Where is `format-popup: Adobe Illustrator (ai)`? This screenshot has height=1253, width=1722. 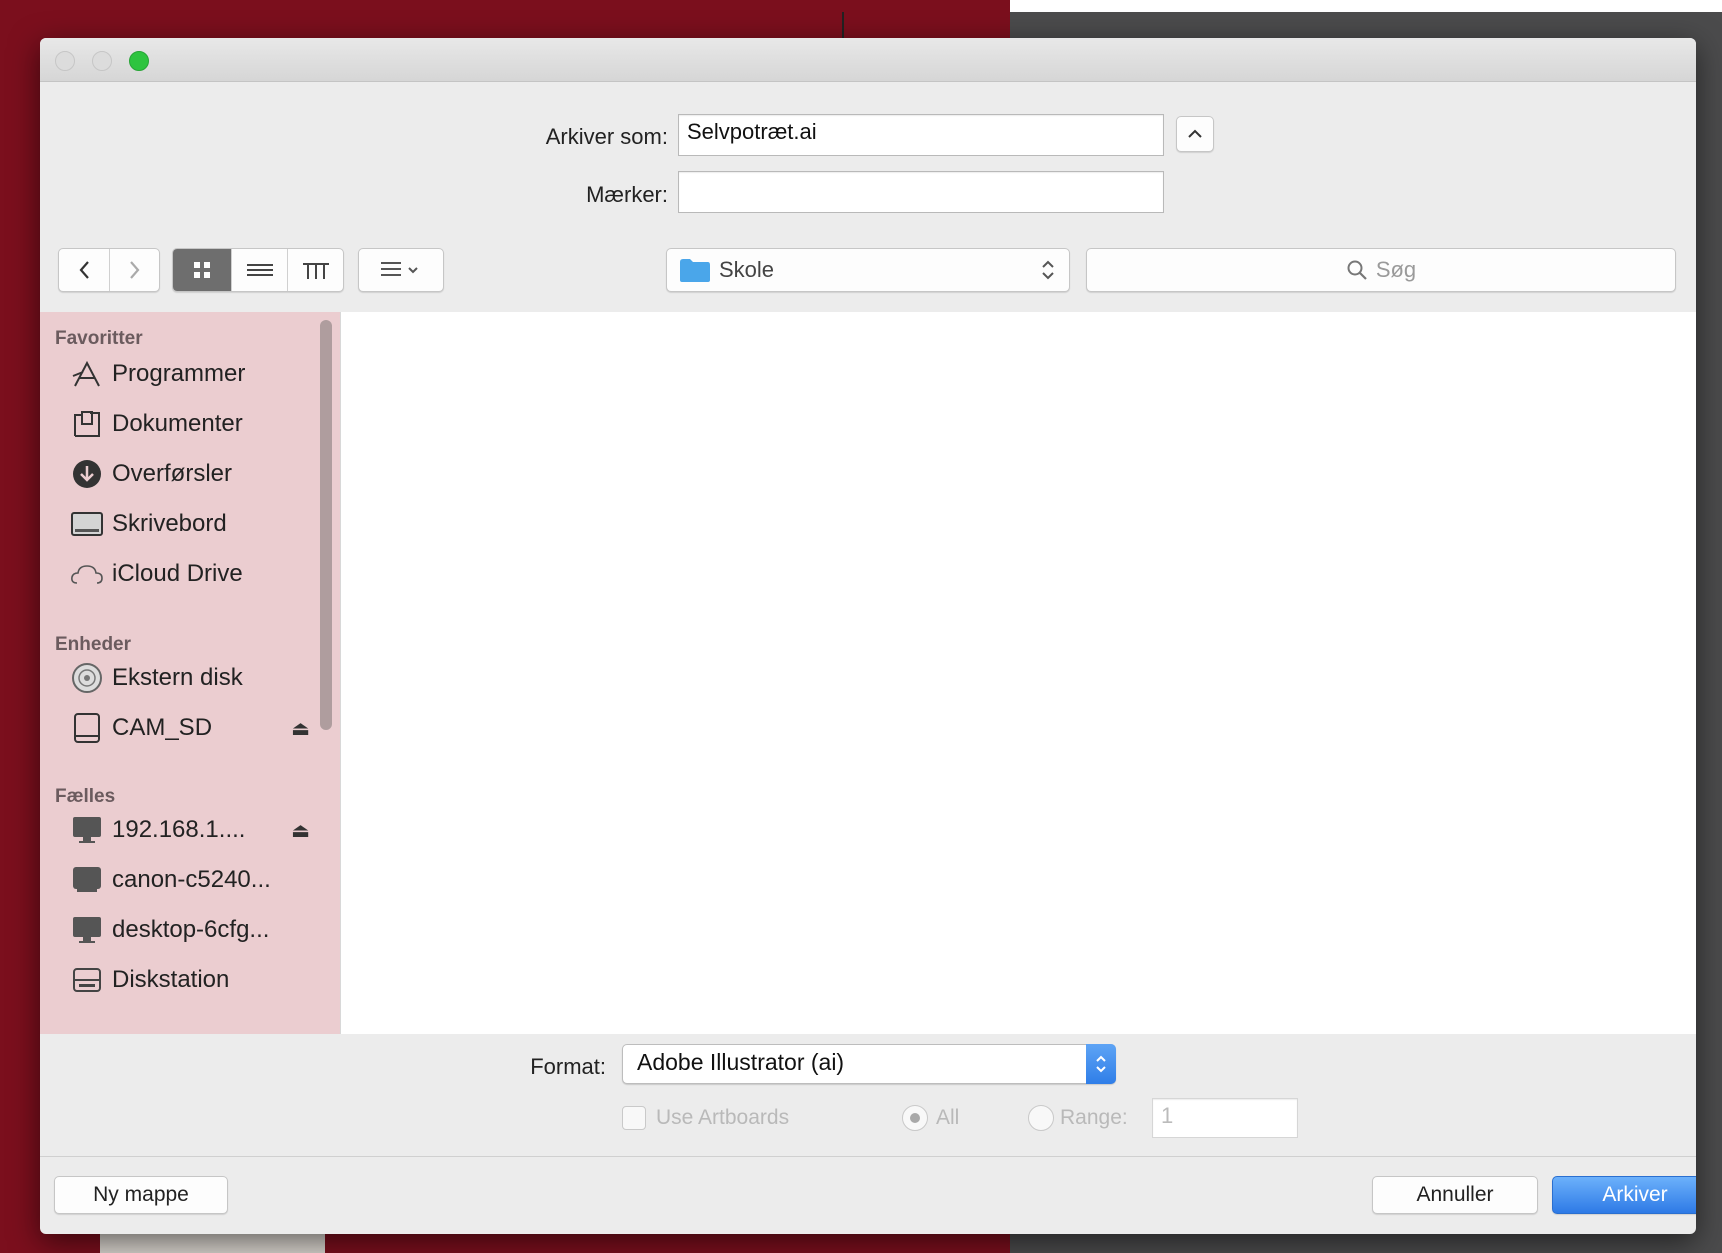
format-popup: Adobe Illustrator (ai) is located at coordinates (869, 1064).